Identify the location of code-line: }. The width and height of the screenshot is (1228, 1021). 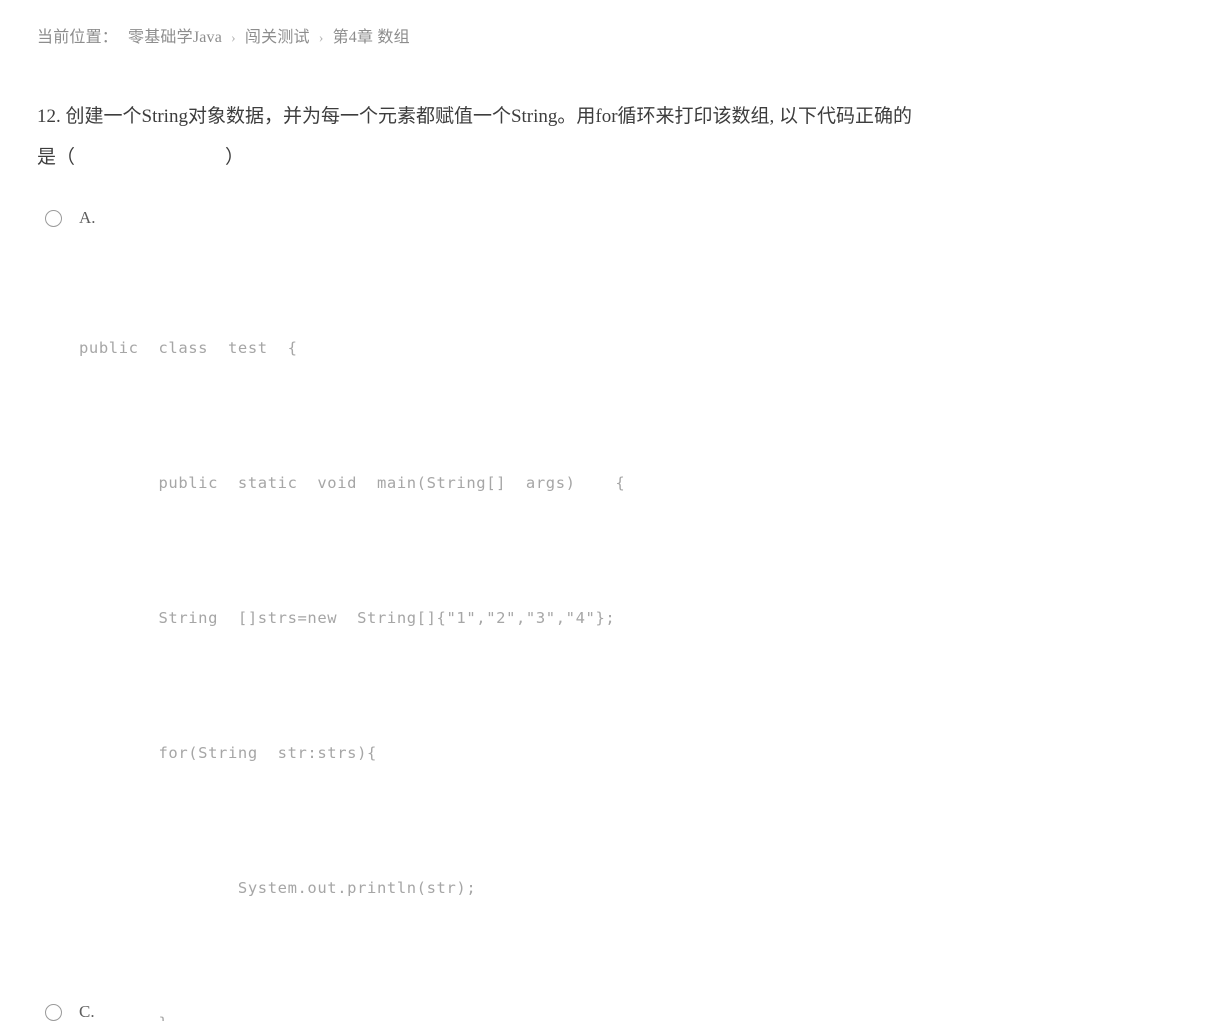
(618, 1011).